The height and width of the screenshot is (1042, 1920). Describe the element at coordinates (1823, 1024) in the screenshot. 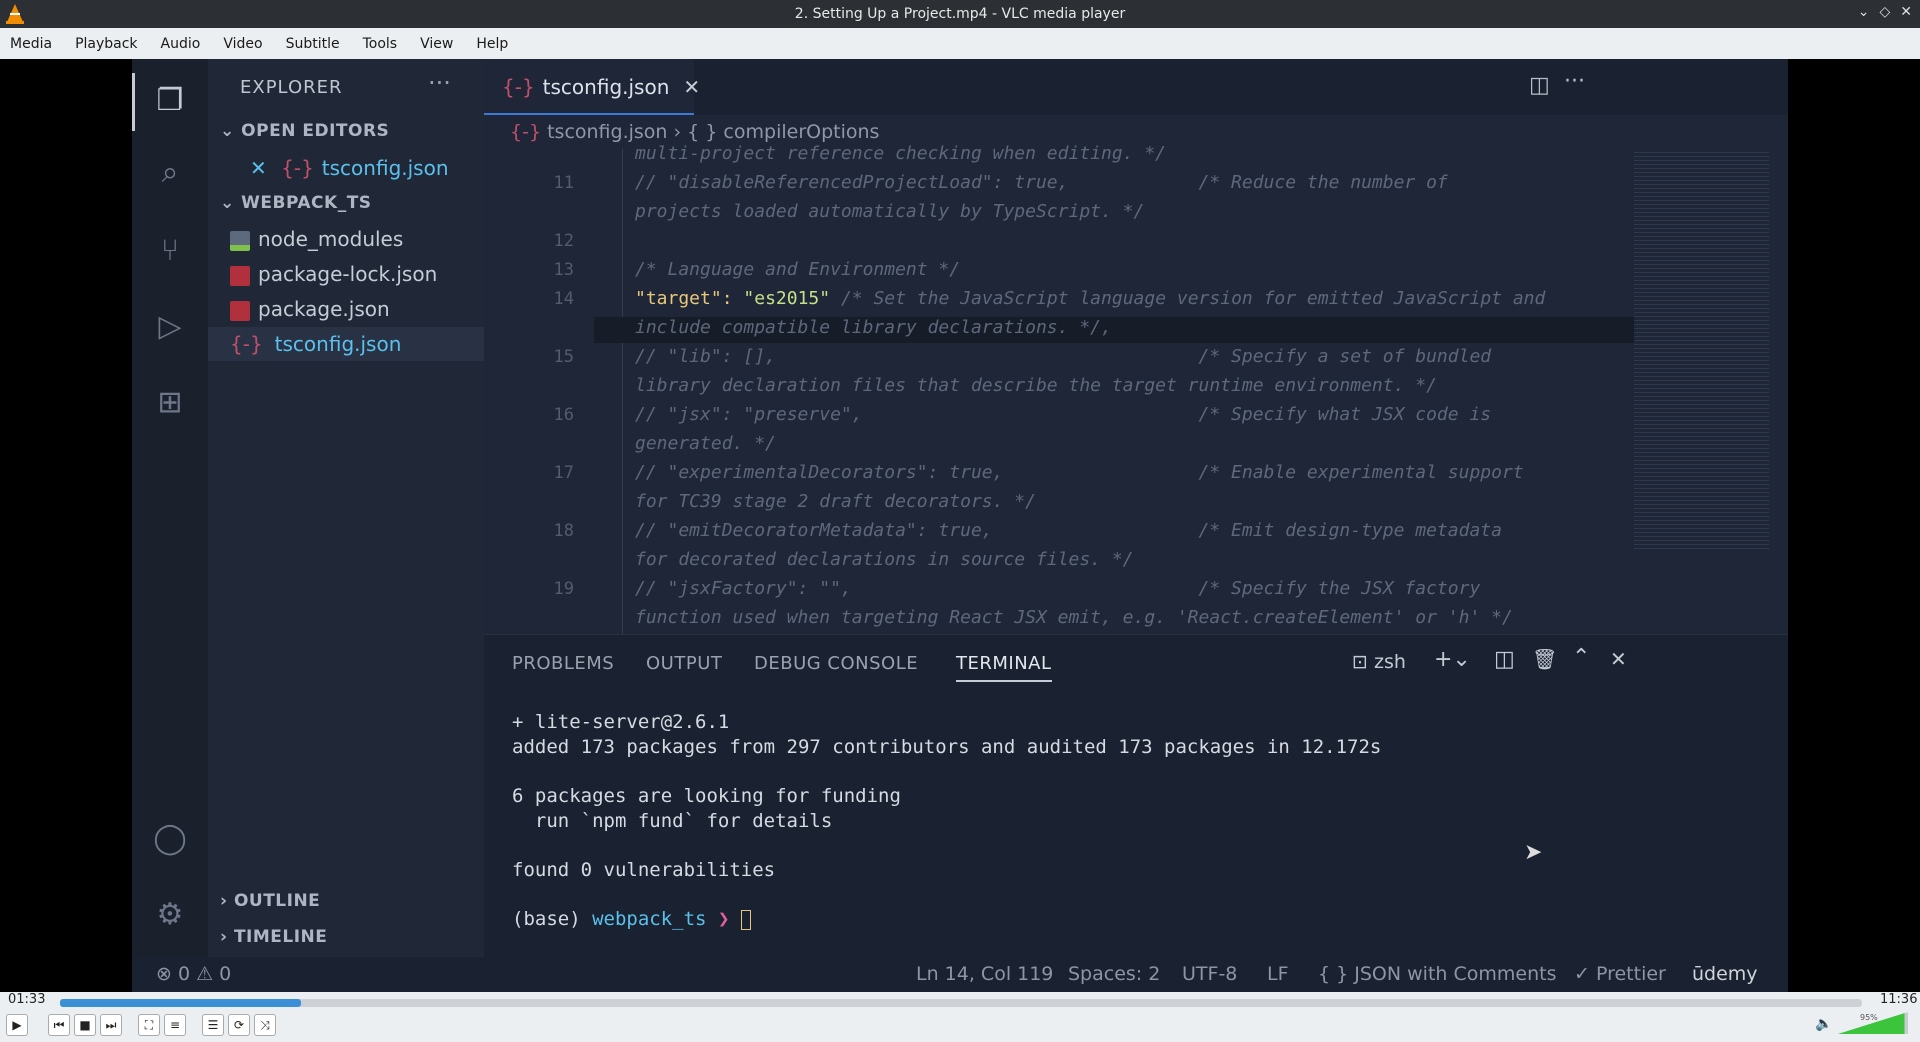

I see `speaker-icon: 🔈` at that location.